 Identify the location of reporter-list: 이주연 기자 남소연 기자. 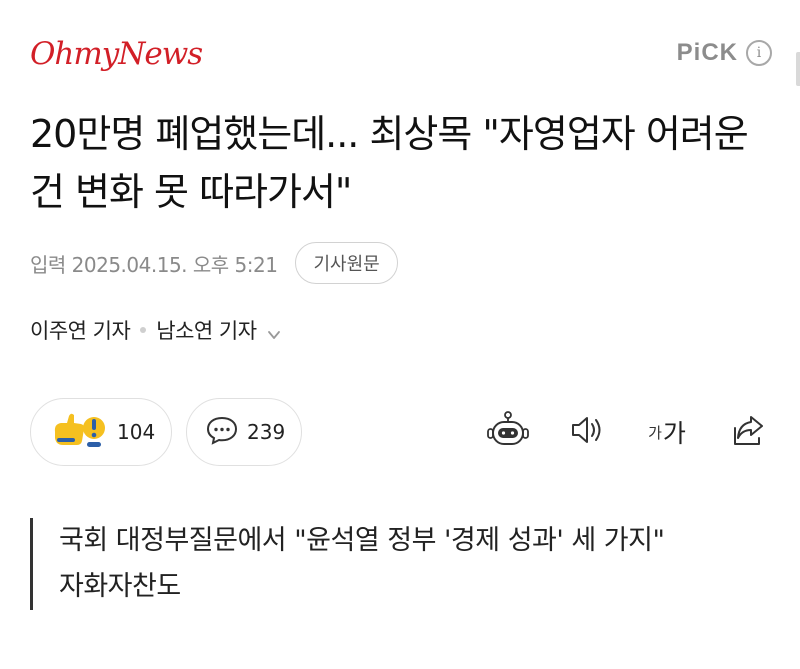
(155, 330).